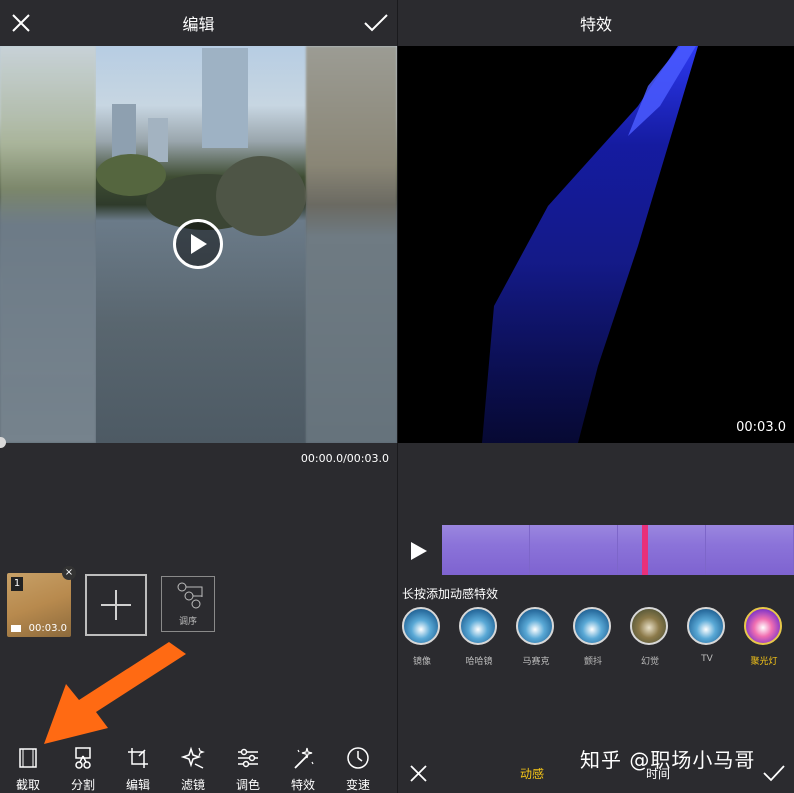  What do you see at coordinates (190, 595) in the screenshot?
I see `reorder-icon` at bounding box center [190, 595].